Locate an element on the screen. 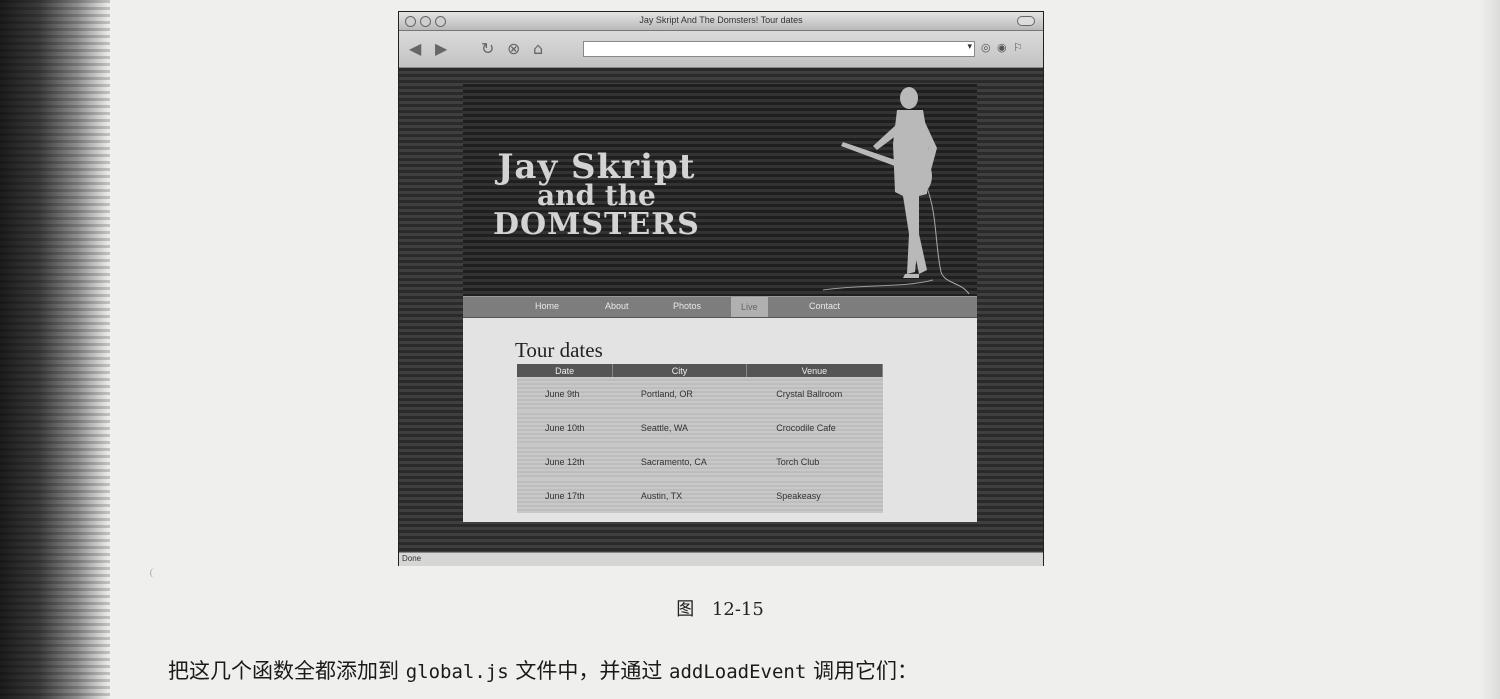 This screenshot has width=1500, height=699. table-row: June 17th Austin, TX Speakeasy is located at coordinates (700, 496).